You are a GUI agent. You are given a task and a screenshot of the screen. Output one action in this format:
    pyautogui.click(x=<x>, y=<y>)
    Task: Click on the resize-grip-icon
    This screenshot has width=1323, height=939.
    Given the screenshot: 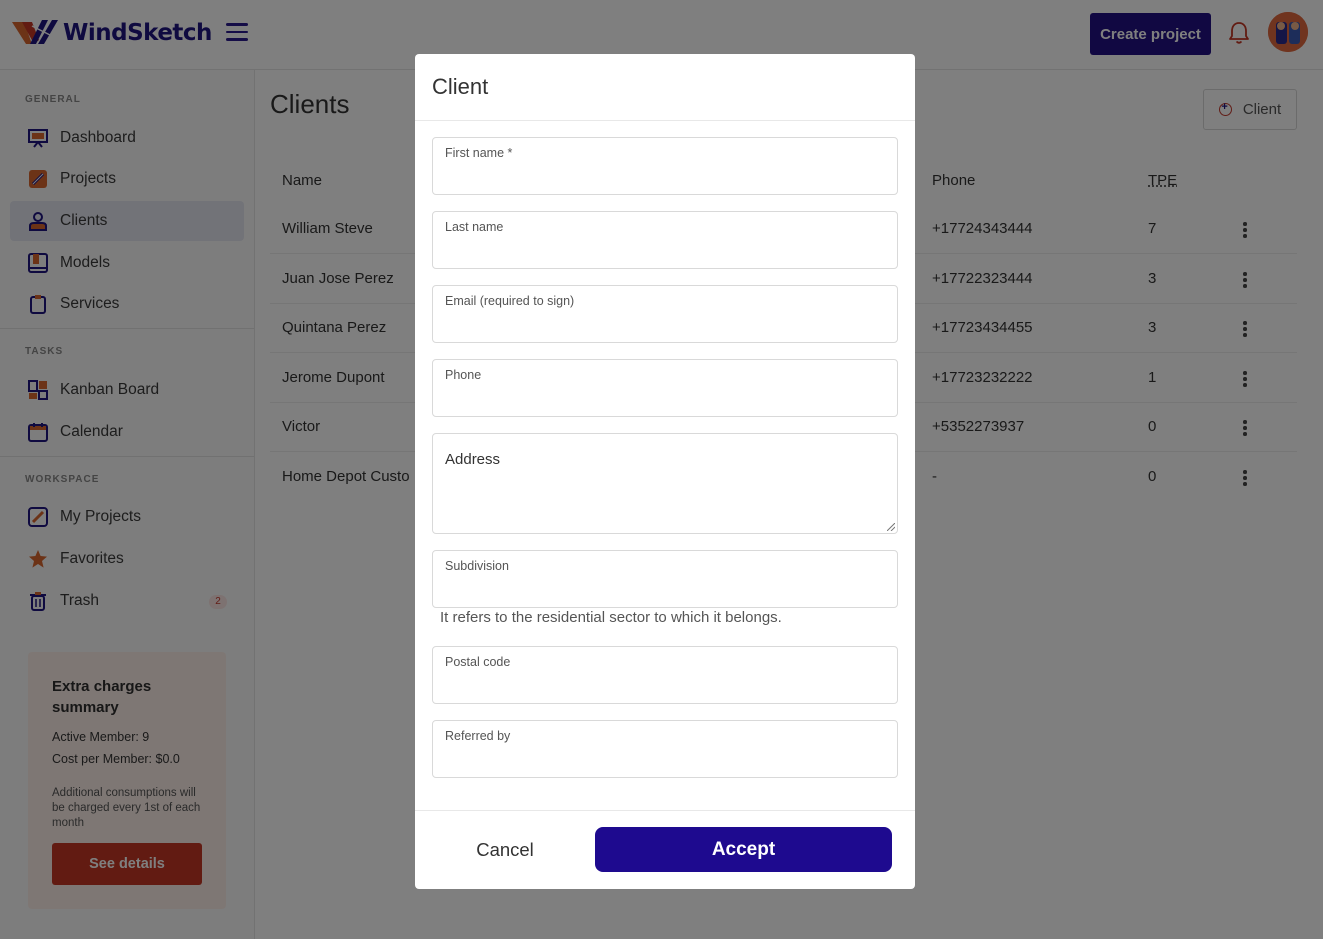 What is the action you would take?
    pyautogui.click(x=891, y=527)
    